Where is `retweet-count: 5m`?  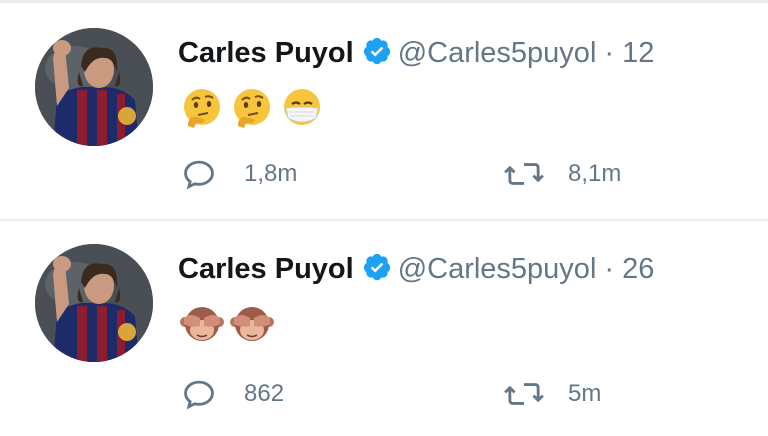 retweet-count: 5m is located at coordinates (585, 393).